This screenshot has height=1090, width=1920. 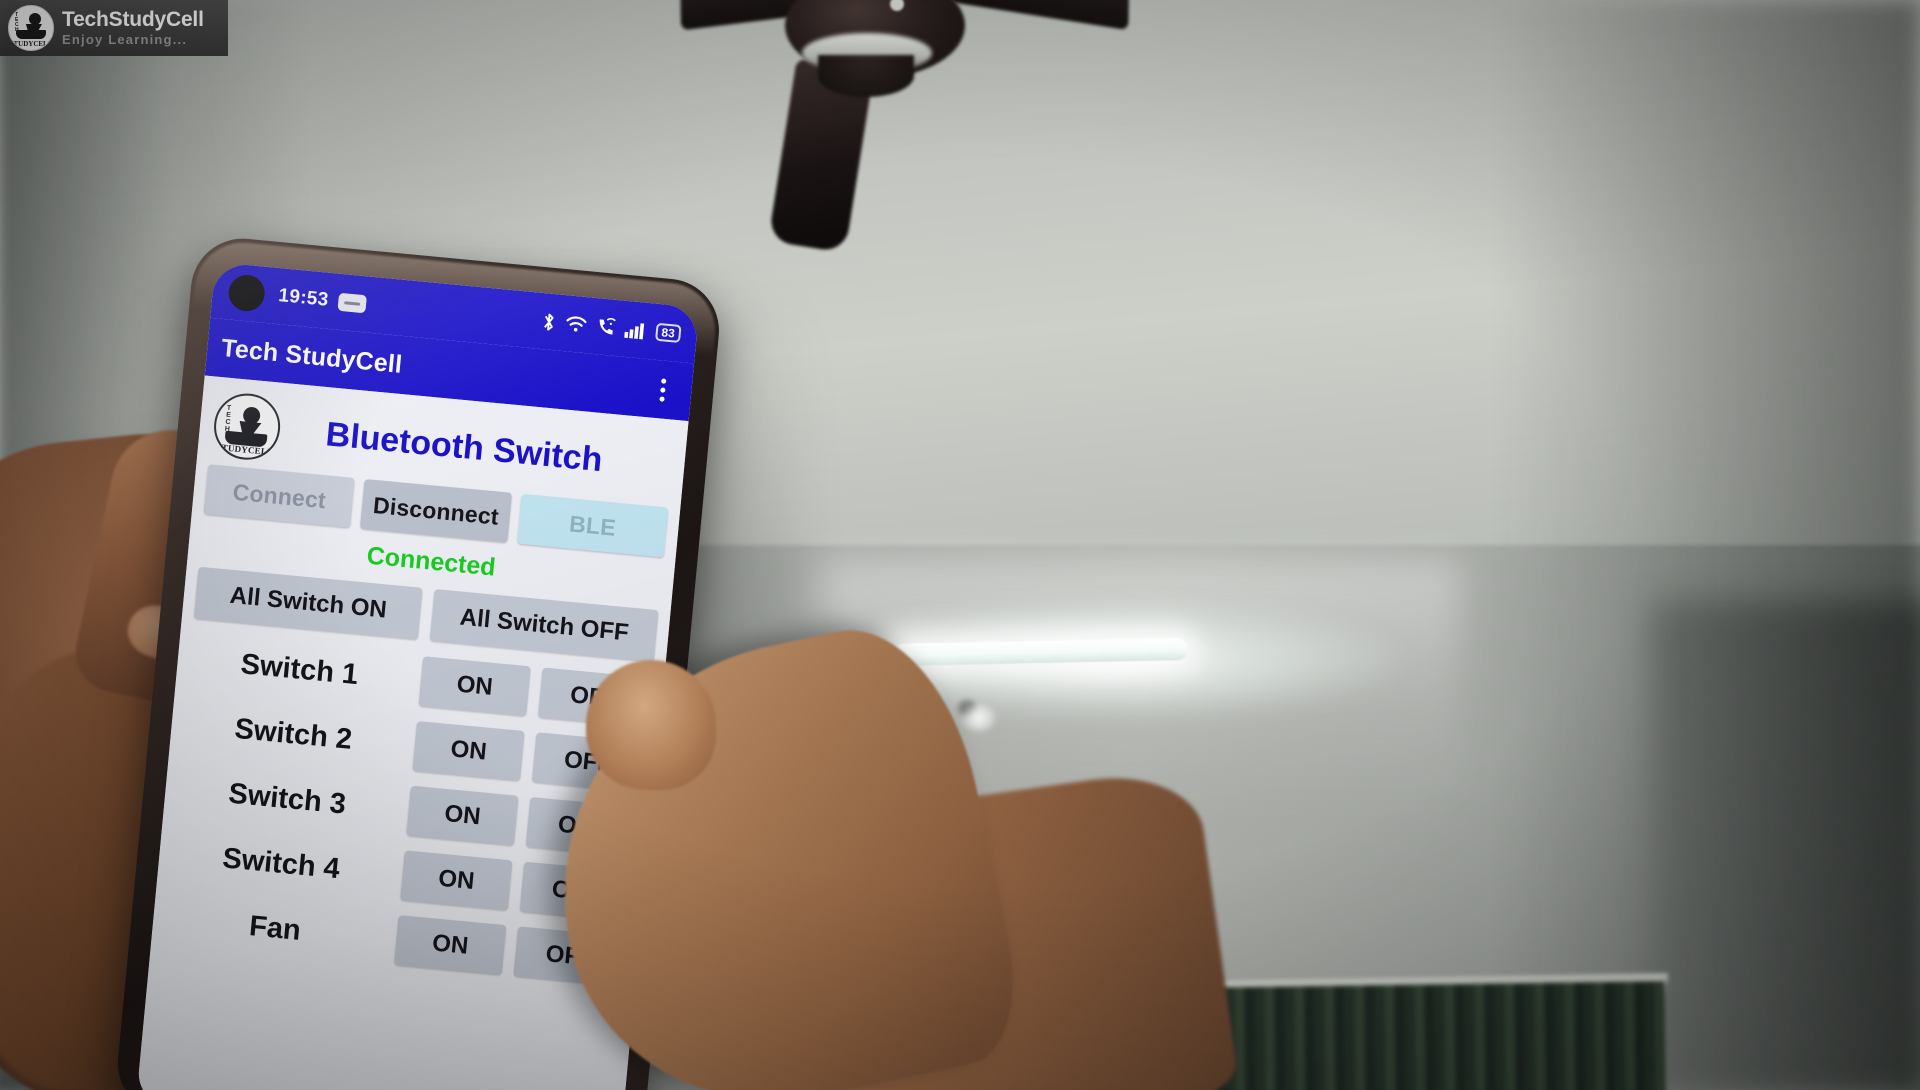 What do you see at coordinates (464, 446) in the screenshot?
I see `page-title: Bluetooth Switch` at bounding box center [464, 446].